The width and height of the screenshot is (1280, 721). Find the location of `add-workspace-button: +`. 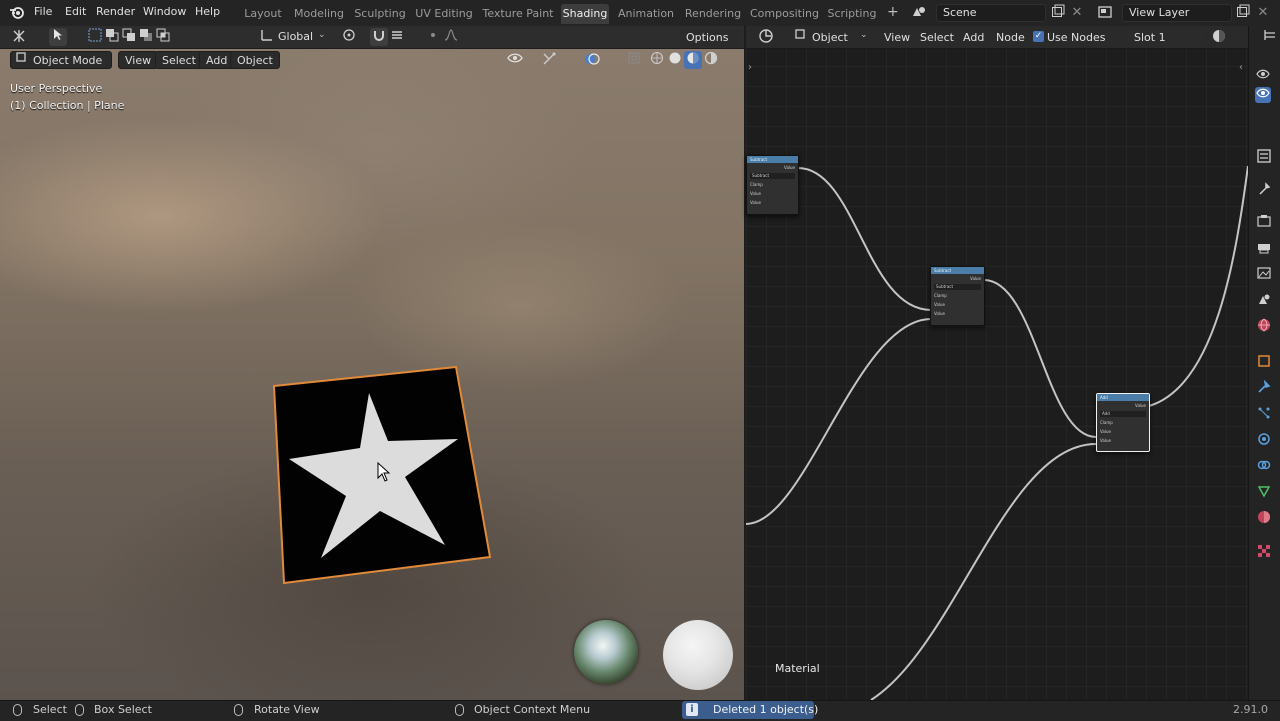

add-workspace-button: + is located at coordinates (893, 12).